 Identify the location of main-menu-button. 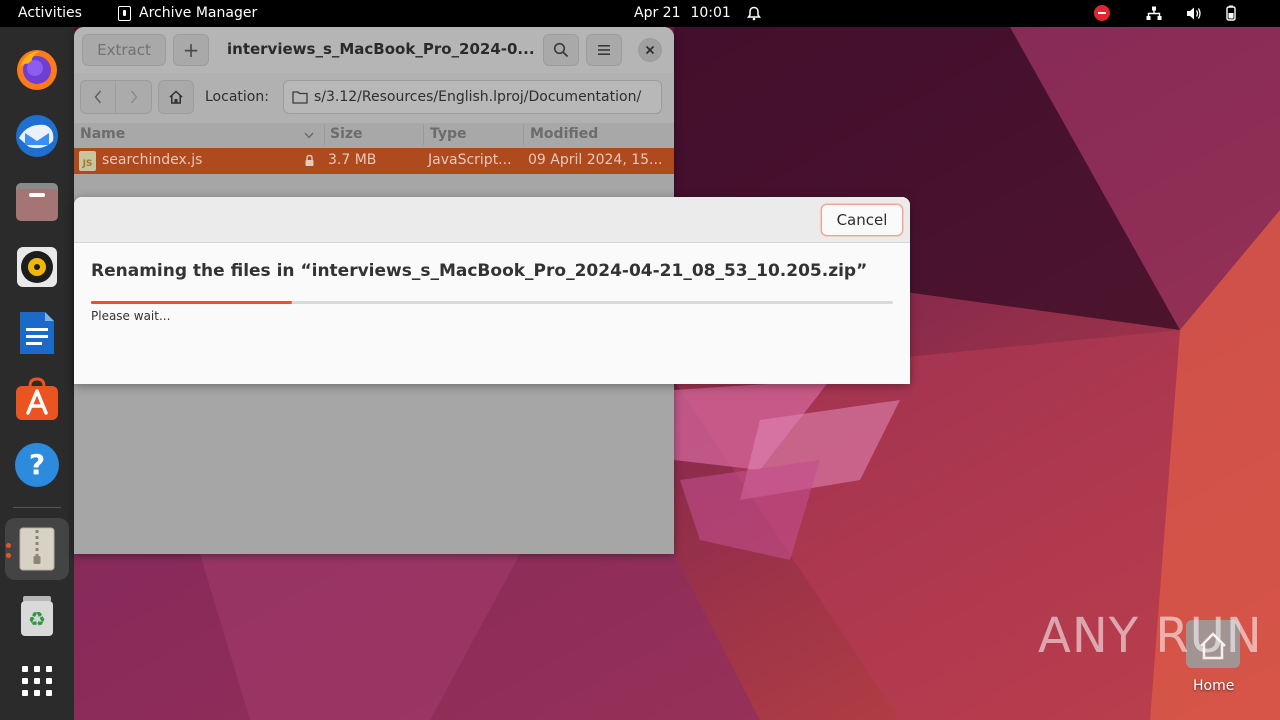
(604, 50).